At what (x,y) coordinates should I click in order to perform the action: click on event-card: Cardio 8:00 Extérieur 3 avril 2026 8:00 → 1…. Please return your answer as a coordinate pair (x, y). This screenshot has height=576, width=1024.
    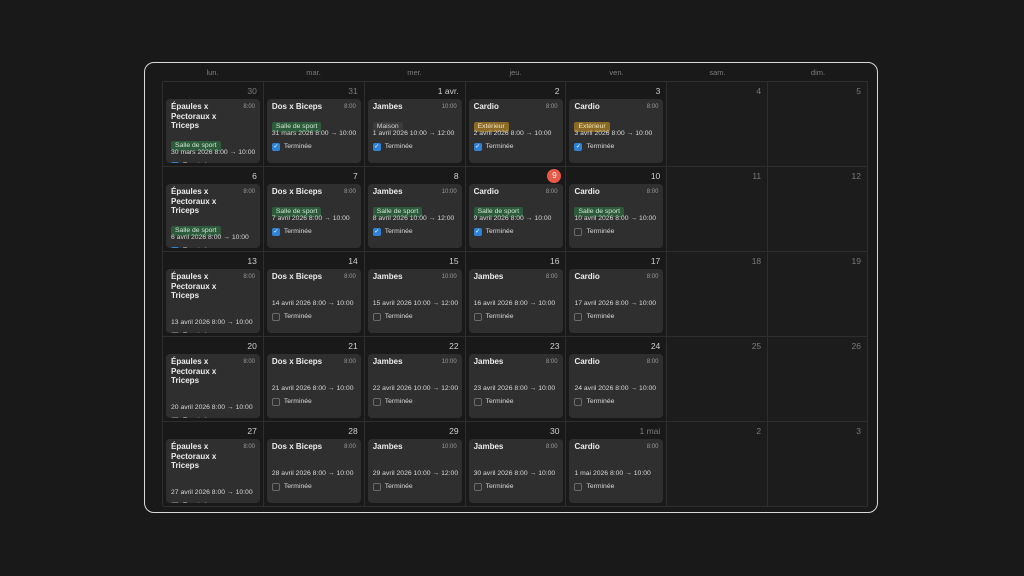
    Looking at the image, I should click on (616, 131).